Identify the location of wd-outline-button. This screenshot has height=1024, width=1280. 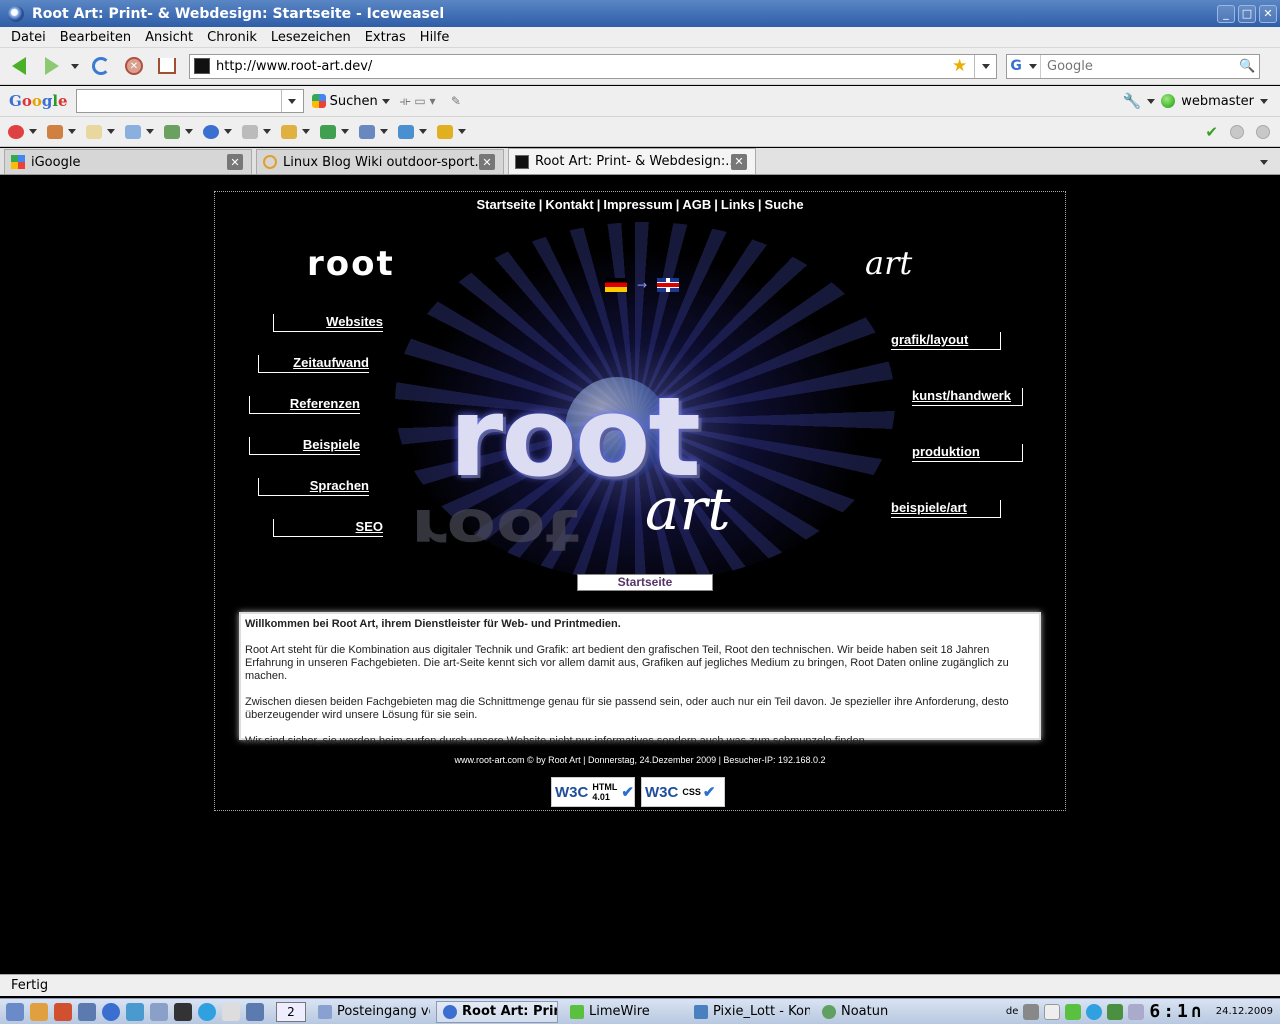
(295, 131).